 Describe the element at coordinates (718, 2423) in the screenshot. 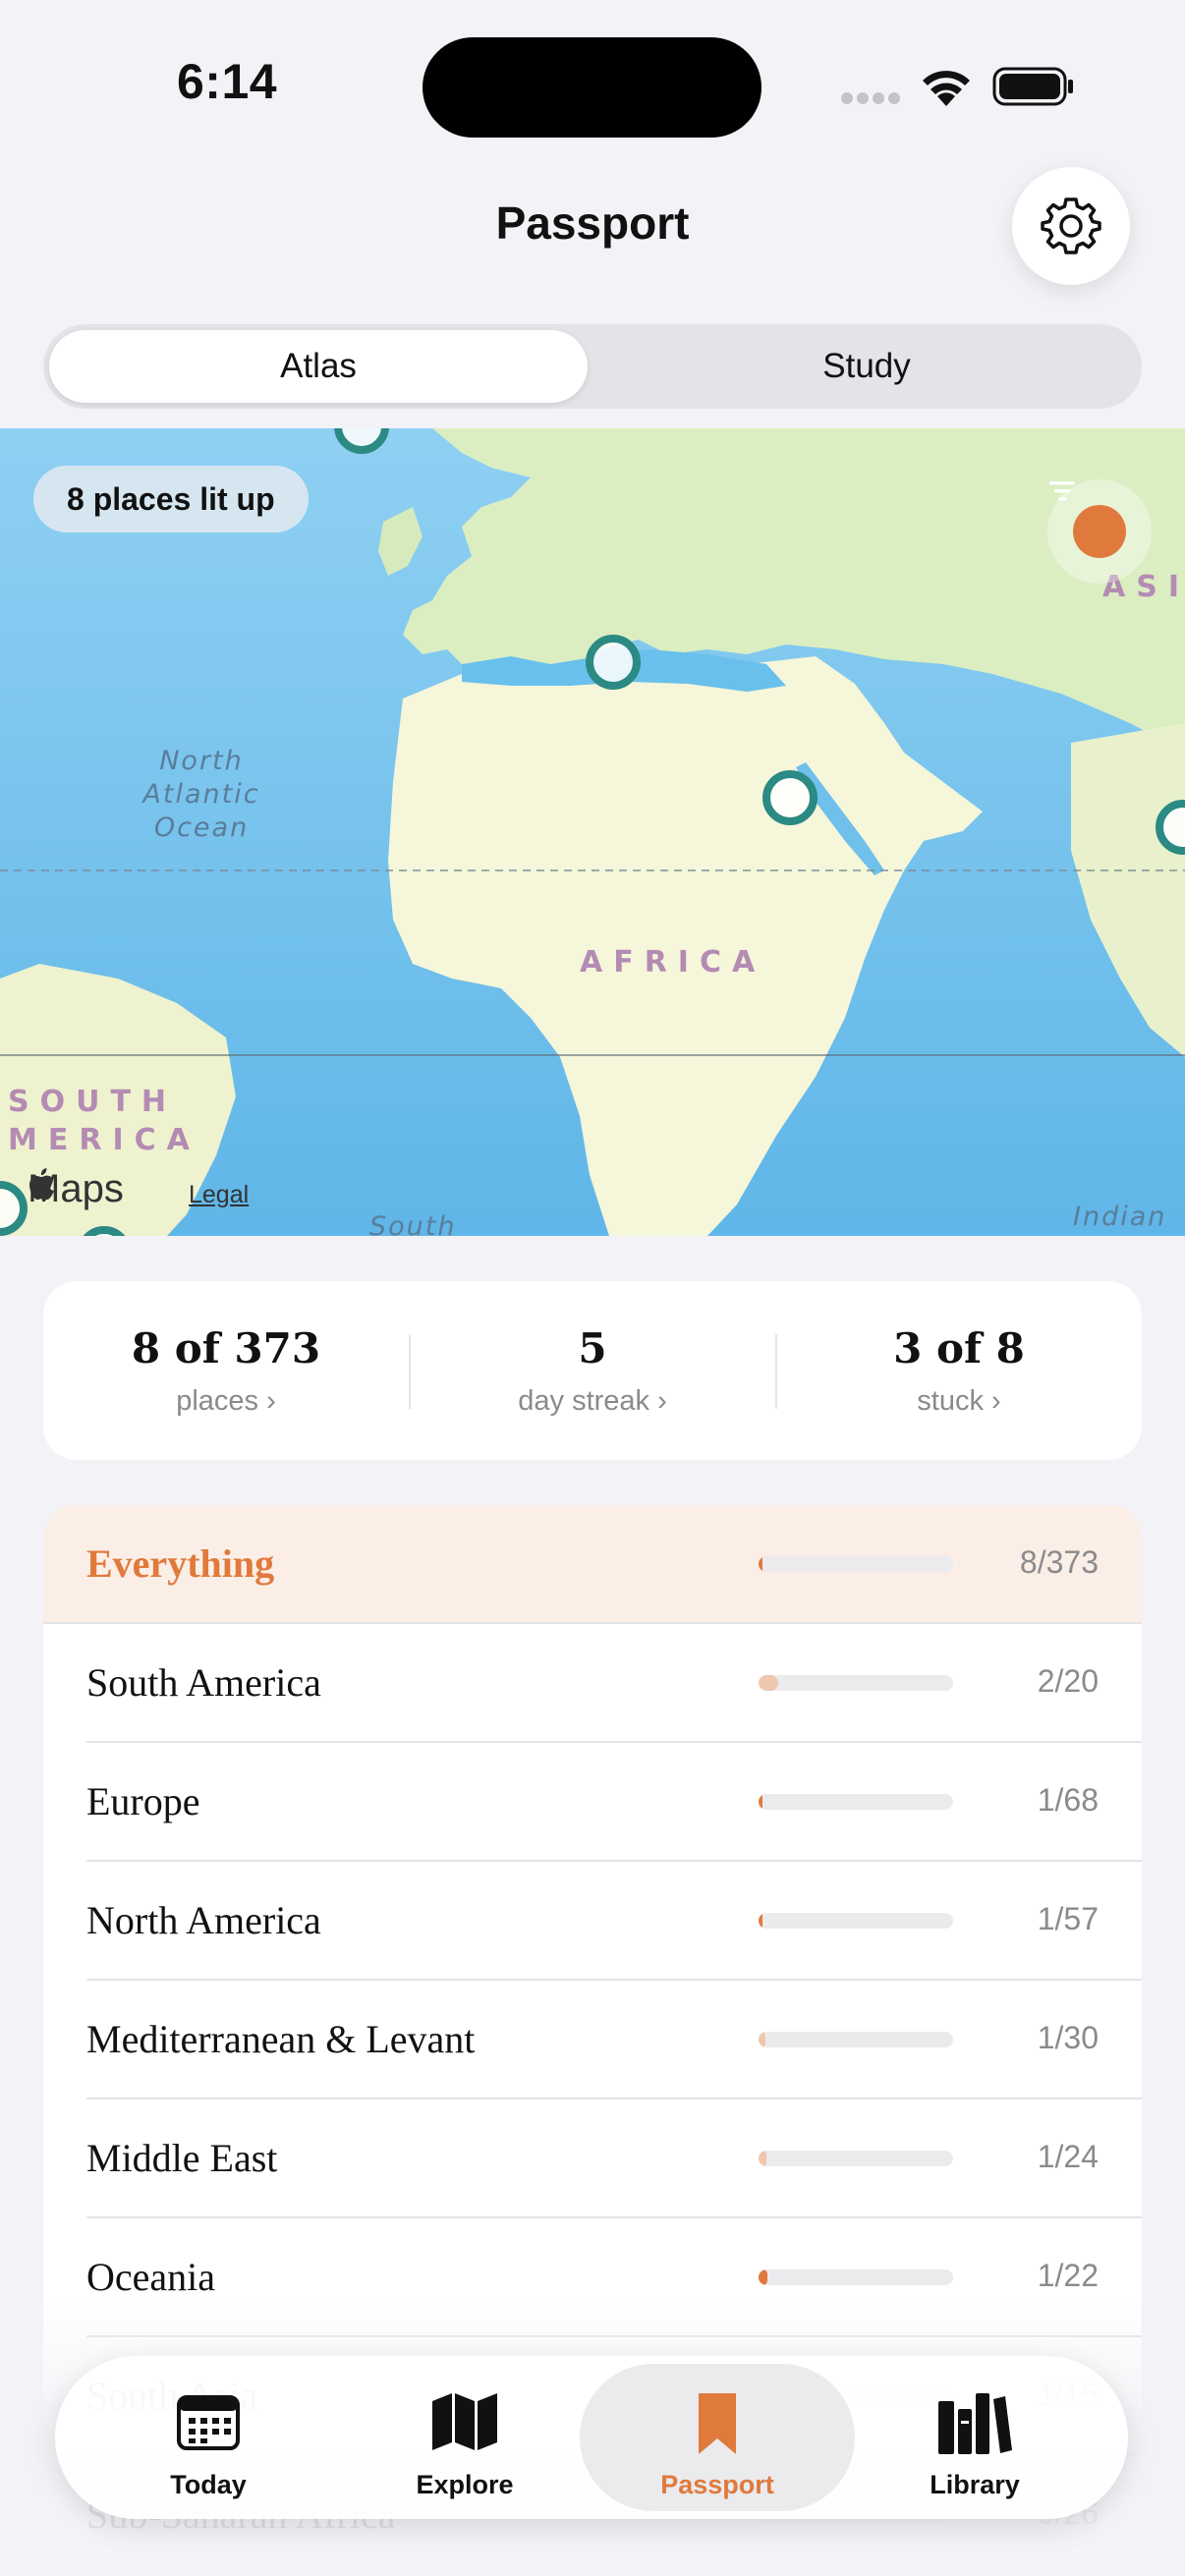

I see `bookmark-icon` at that location.